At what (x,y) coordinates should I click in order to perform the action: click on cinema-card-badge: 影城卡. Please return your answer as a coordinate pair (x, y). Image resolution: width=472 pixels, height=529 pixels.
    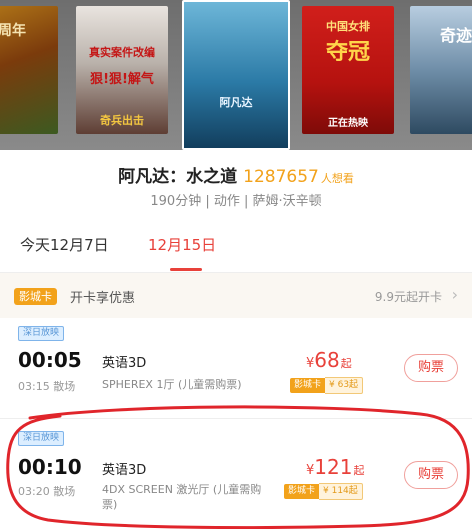
    Looking at the image, I should click on (35, 296).